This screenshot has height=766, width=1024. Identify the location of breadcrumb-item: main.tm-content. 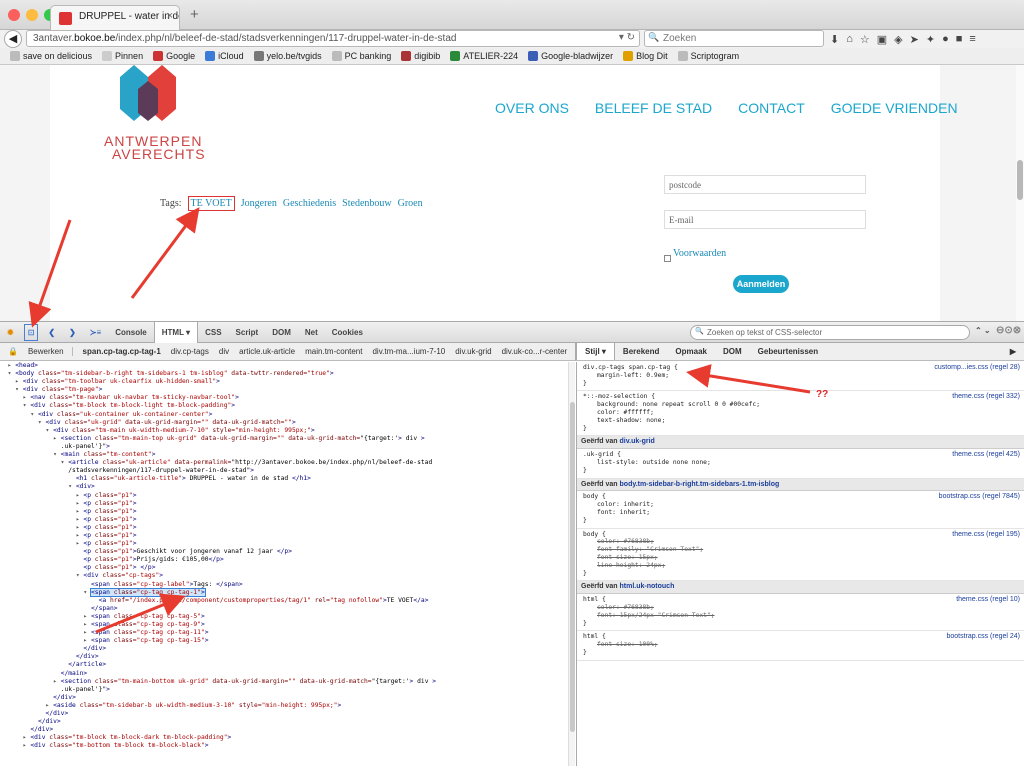
(333, 351).